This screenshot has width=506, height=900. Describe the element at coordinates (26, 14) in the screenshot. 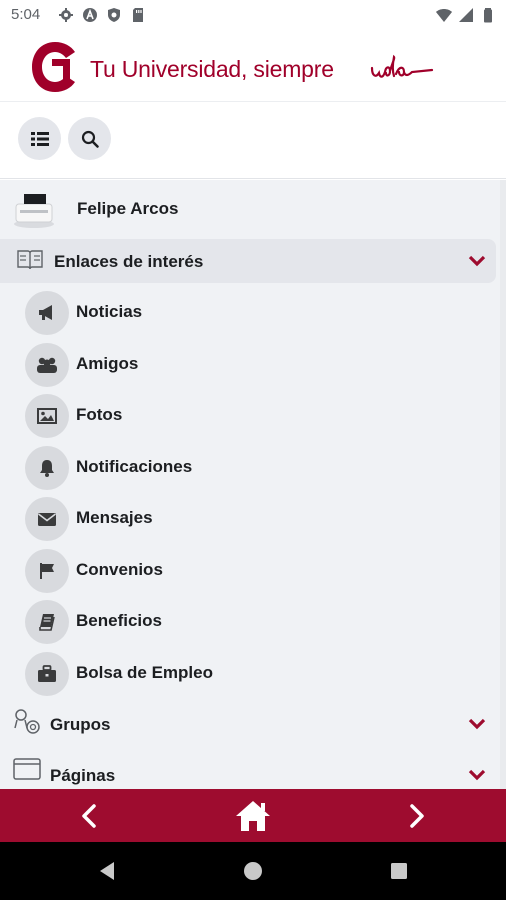

I see `status-time: 5:04` at that location.